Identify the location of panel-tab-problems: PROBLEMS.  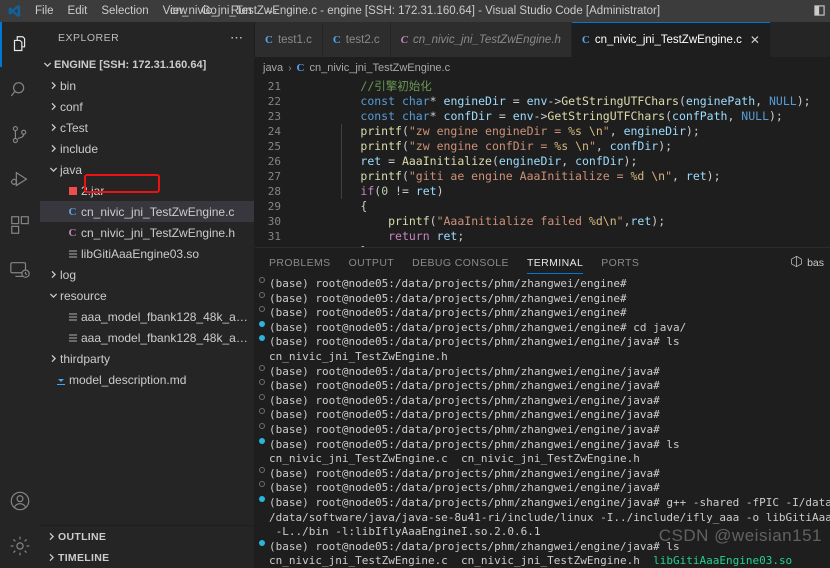
(300, 263).